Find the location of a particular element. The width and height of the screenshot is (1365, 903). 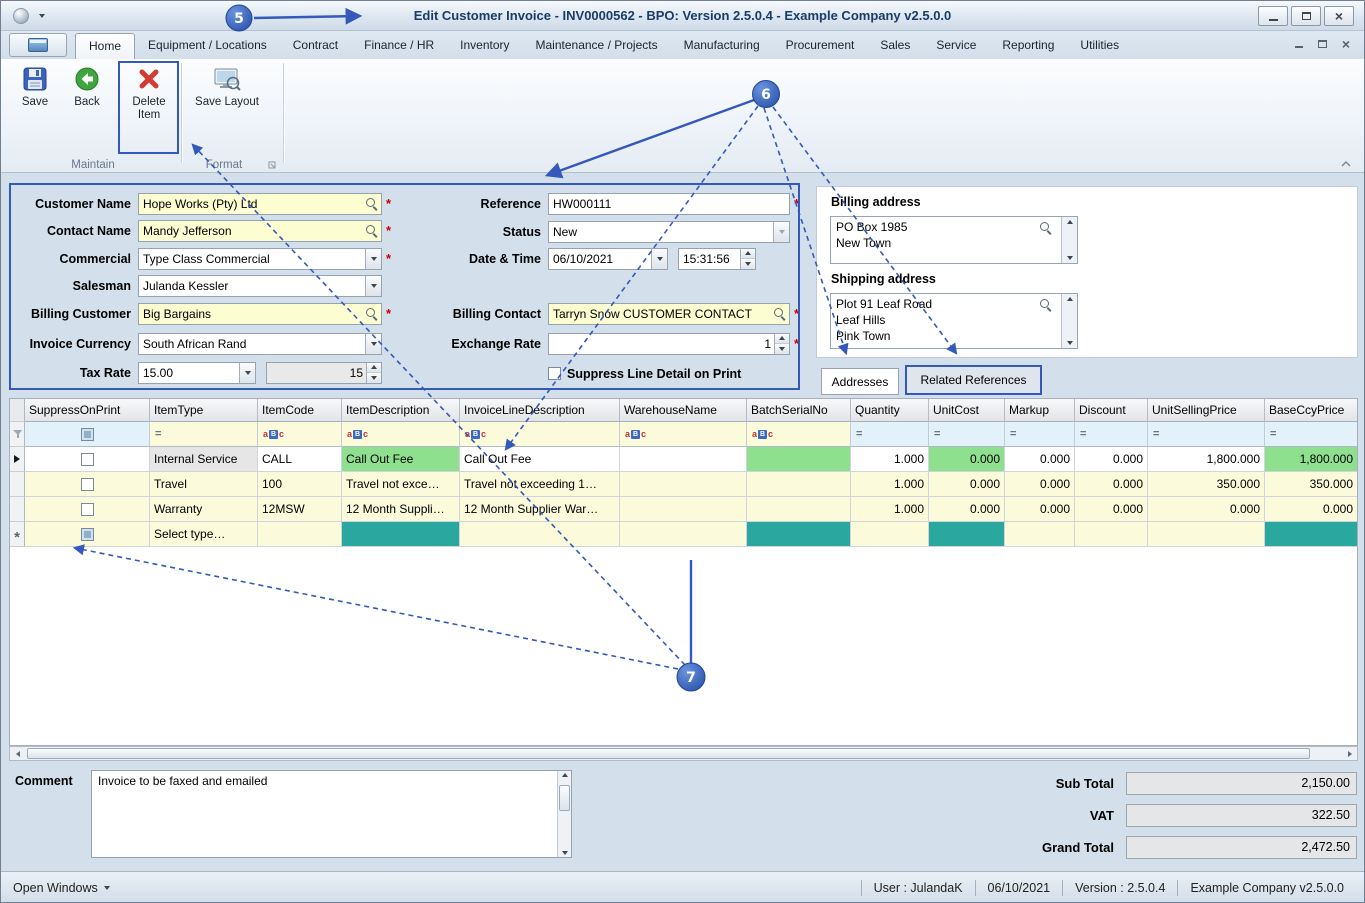

customer-name-input: Hope Works (Pty) Ltd is located at coordinates (260, 203).